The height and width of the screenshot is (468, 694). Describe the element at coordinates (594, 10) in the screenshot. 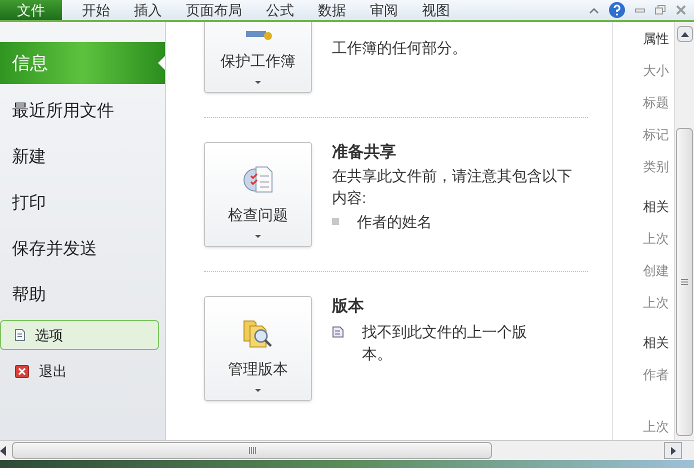

I see `collapse-ribbon-icon` at that location.